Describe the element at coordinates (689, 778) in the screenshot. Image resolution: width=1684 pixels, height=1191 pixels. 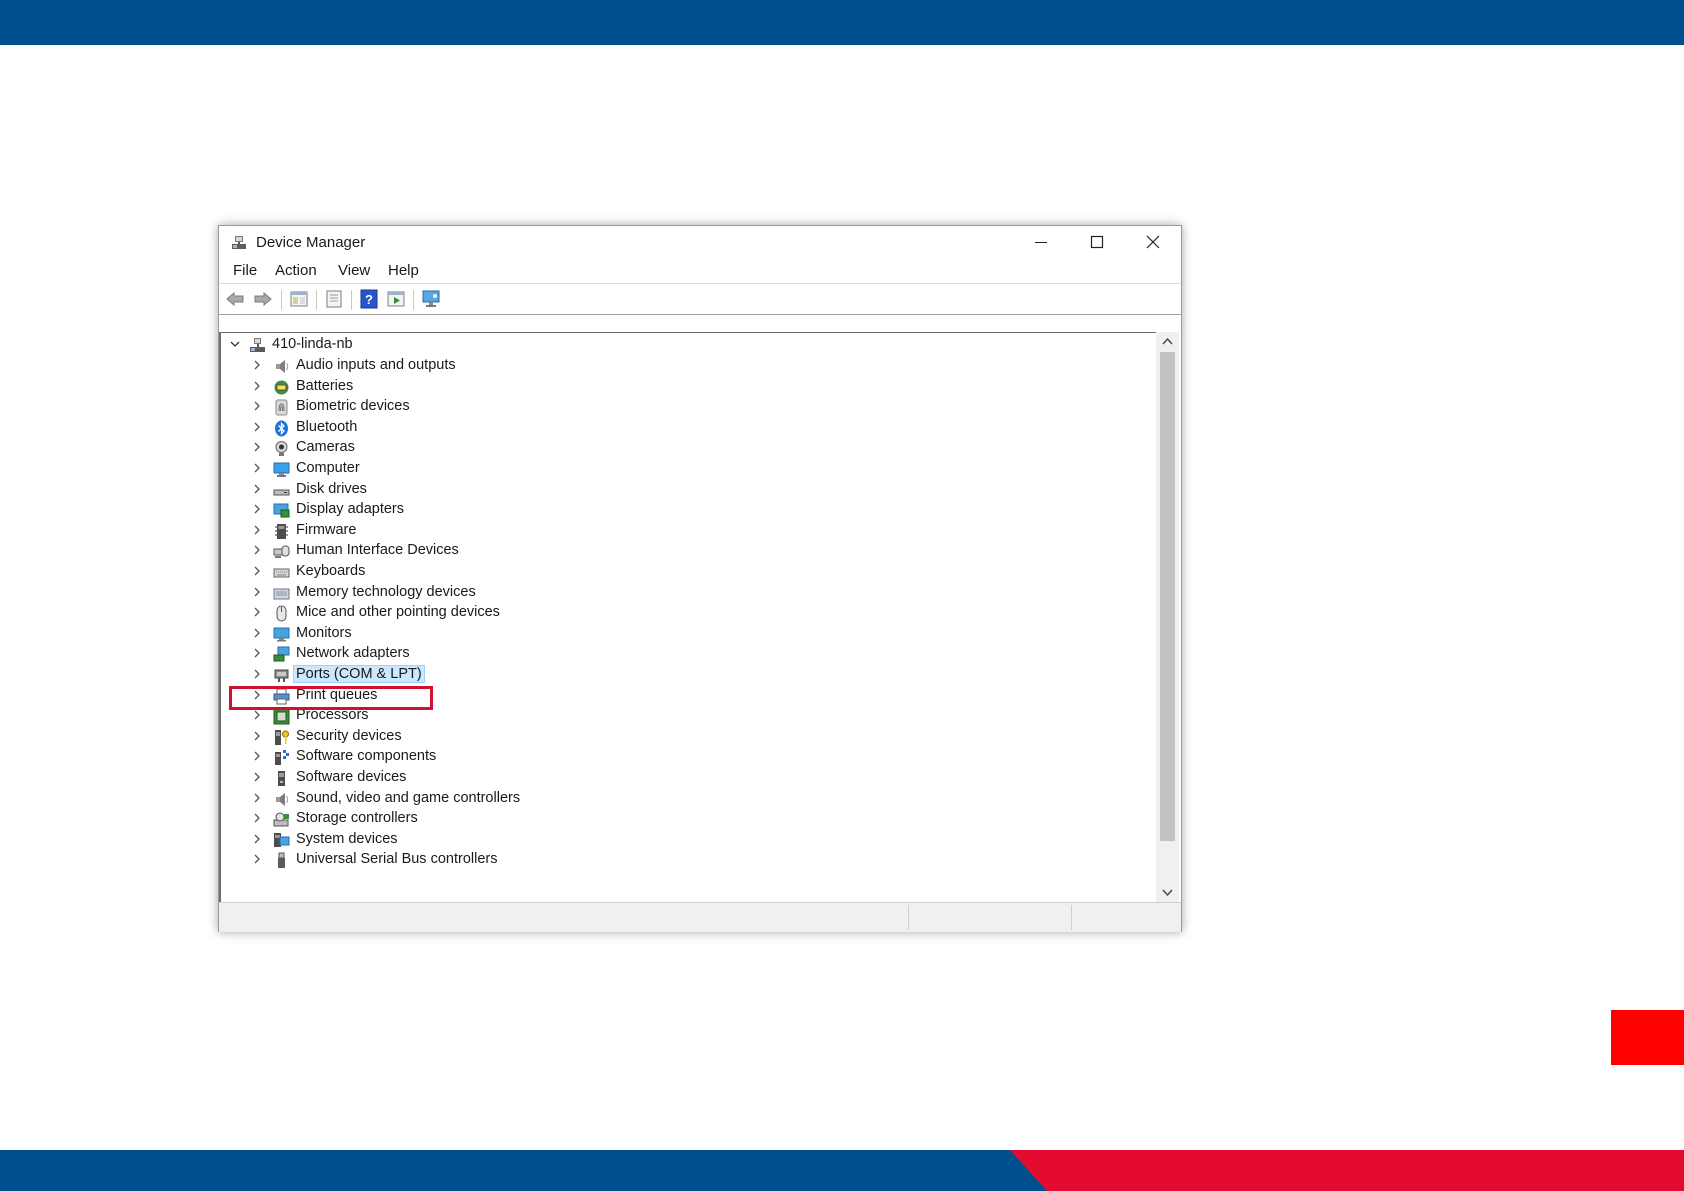
I see `tree-item-software-devices: Software devices` at that location.